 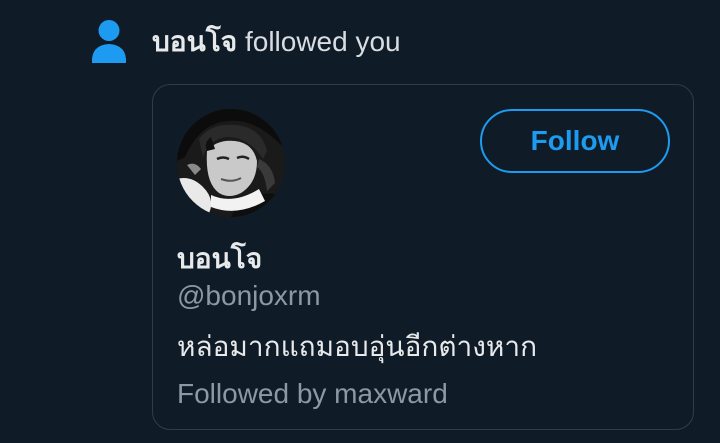 I want to click on follow-button: Follow, so click(x=575, y=141).